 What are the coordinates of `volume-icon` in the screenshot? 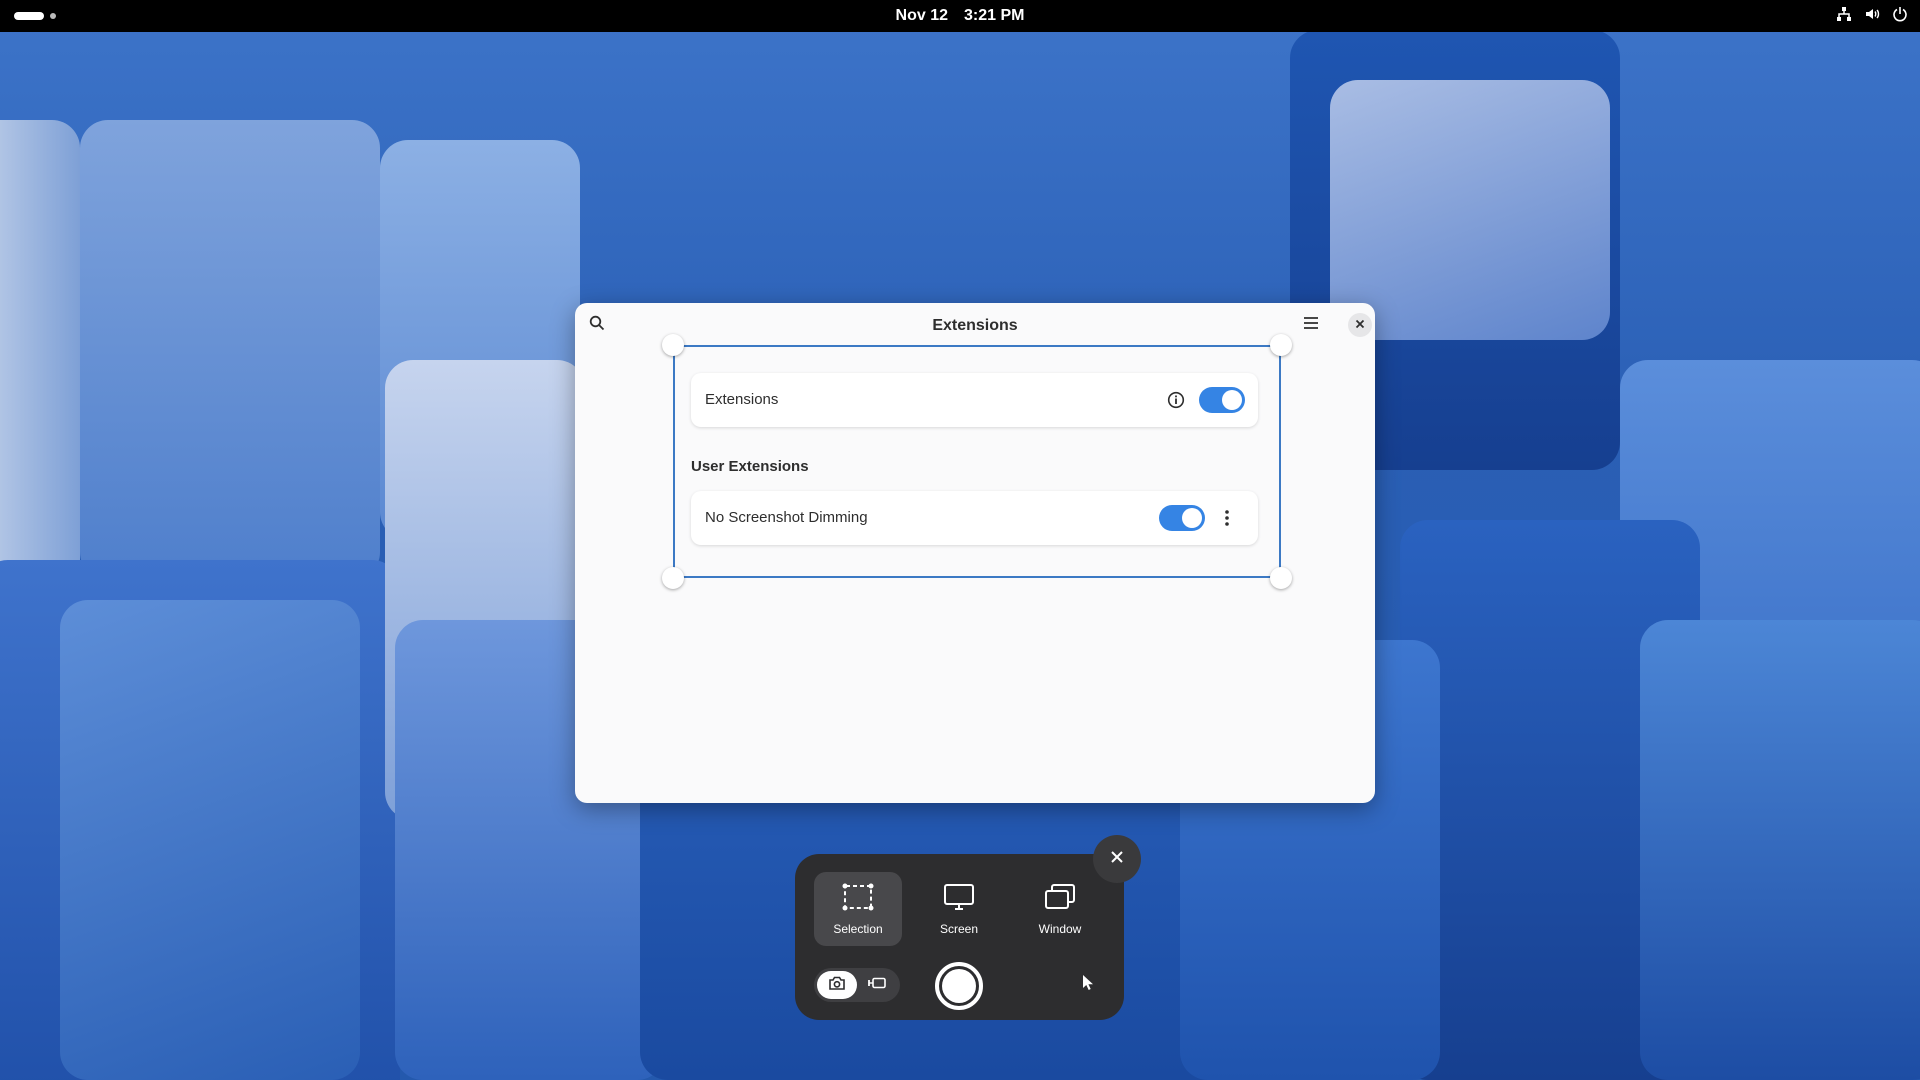 It's located at (1872, 14).